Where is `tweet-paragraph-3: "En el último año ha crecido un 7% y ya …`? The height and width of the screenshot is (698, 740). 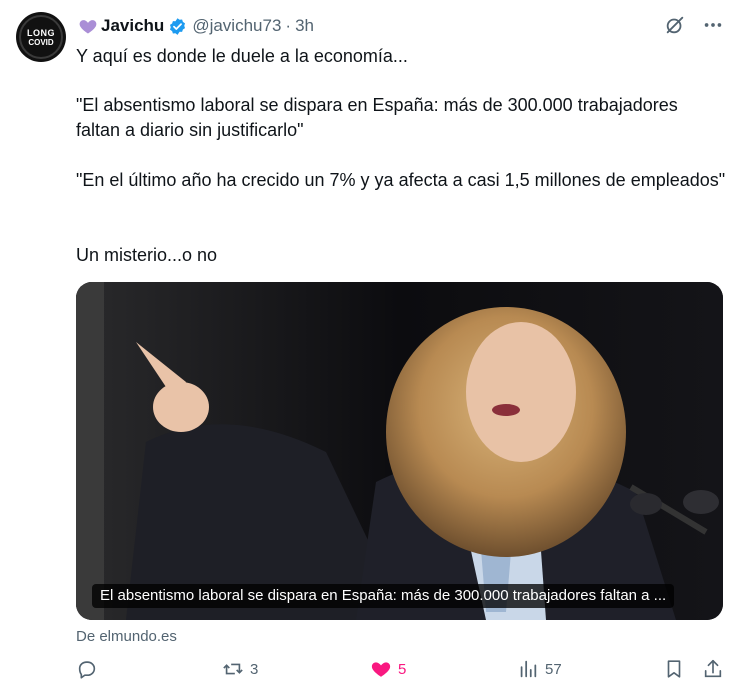 tweet-paragraph-3: "En el último año ha crecido un 7% y ya … is located at coordinates (401, 180).